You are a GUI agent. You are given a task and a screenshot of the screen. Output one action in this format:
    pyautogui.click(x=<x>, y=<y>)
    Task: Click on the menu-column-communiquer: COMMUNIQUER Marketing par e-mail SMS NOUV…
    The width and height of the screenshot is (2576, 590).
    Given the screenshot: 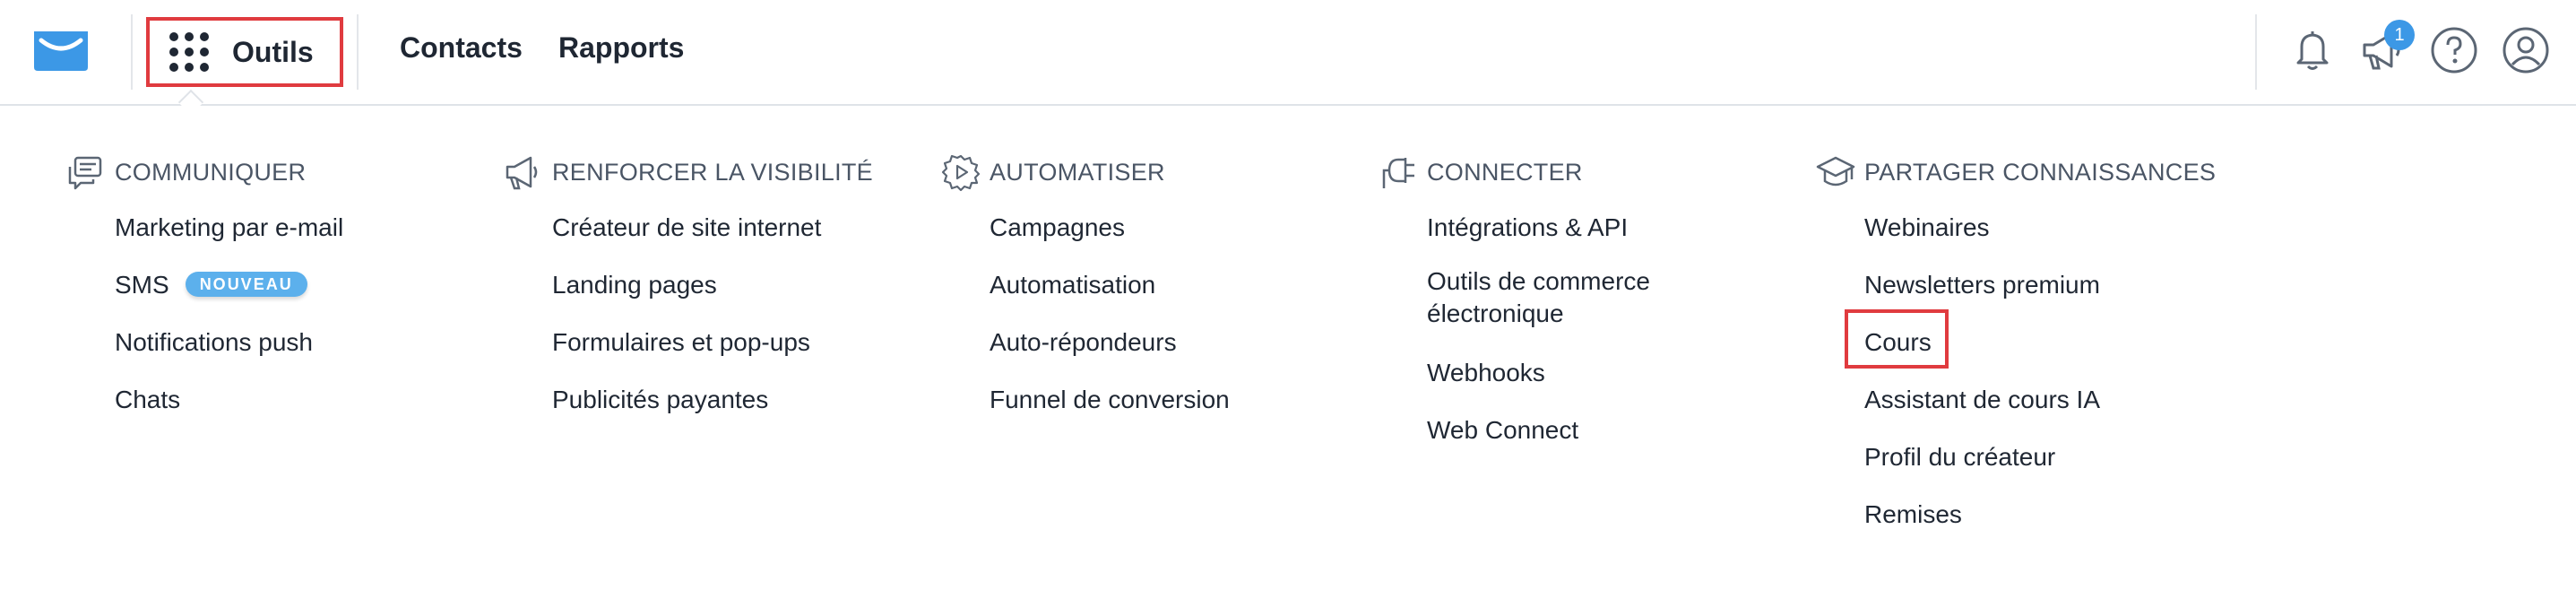 What is the action you would take?
    pyautogui.click(x=263, y=286)
    